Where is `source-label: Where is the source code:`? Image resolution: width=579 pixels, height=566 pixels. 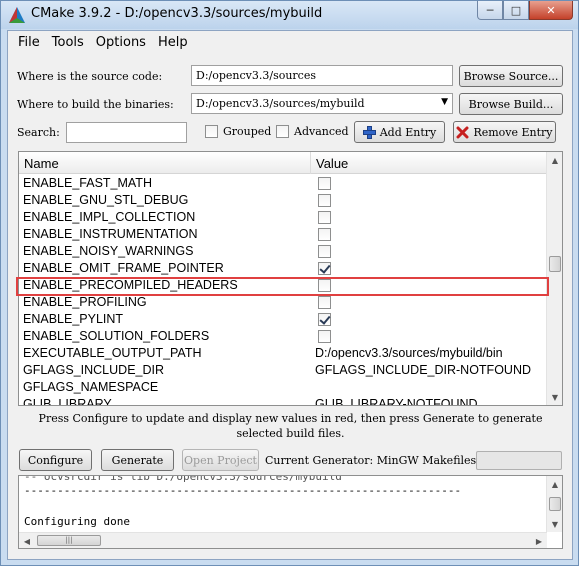 source-label: Where is the source code: is located at coordinates (90, 76).